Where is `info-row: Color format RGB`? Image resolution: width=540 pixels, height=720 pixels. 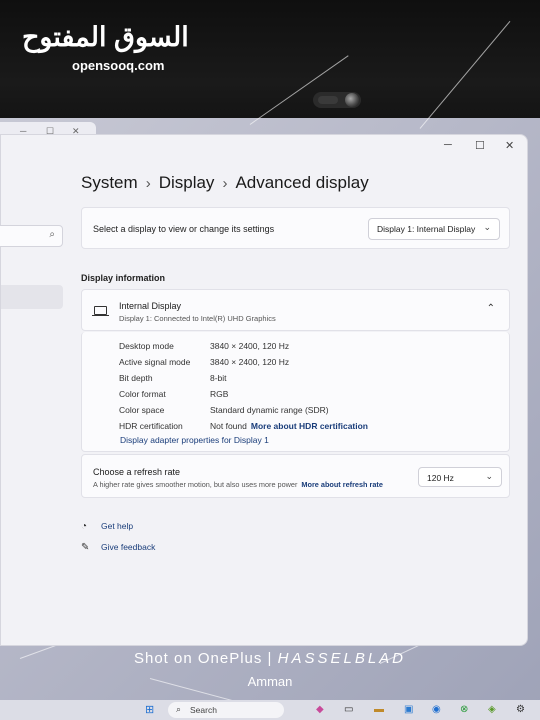
info-row: Color format RGB is located at coordinates (173, 394).